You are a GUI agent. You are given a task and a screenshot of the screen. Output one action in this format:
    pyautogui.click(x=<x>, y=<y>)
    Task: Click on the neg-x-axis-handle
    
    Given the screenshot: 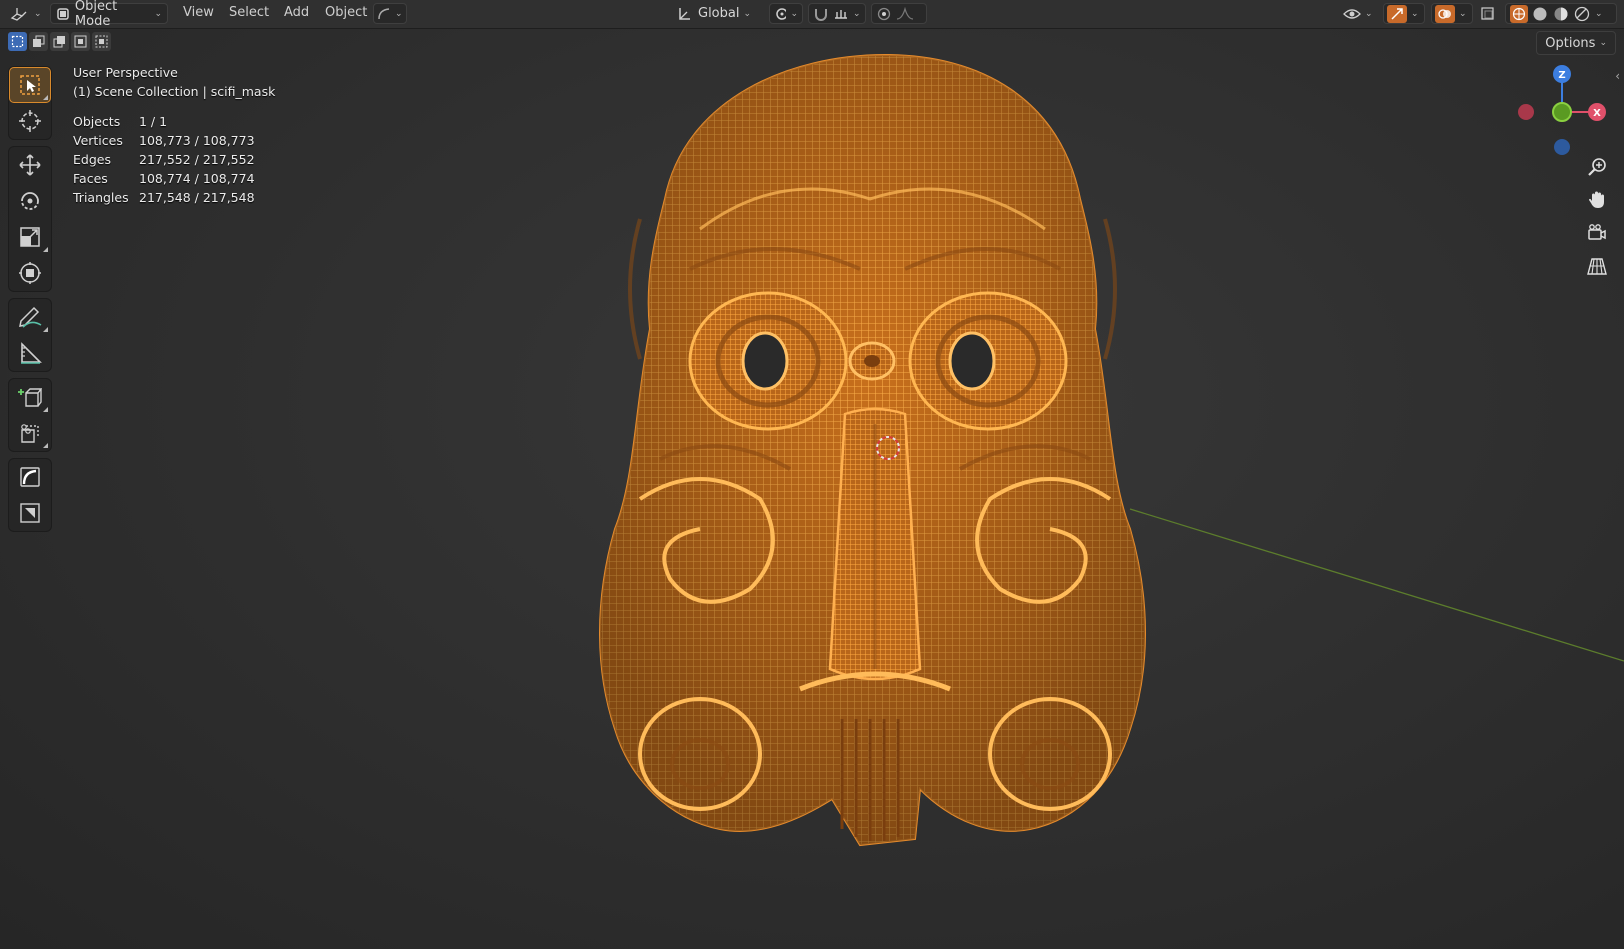 What is the action you would take?
    pyautogui.click(x=1526, y=112)
    